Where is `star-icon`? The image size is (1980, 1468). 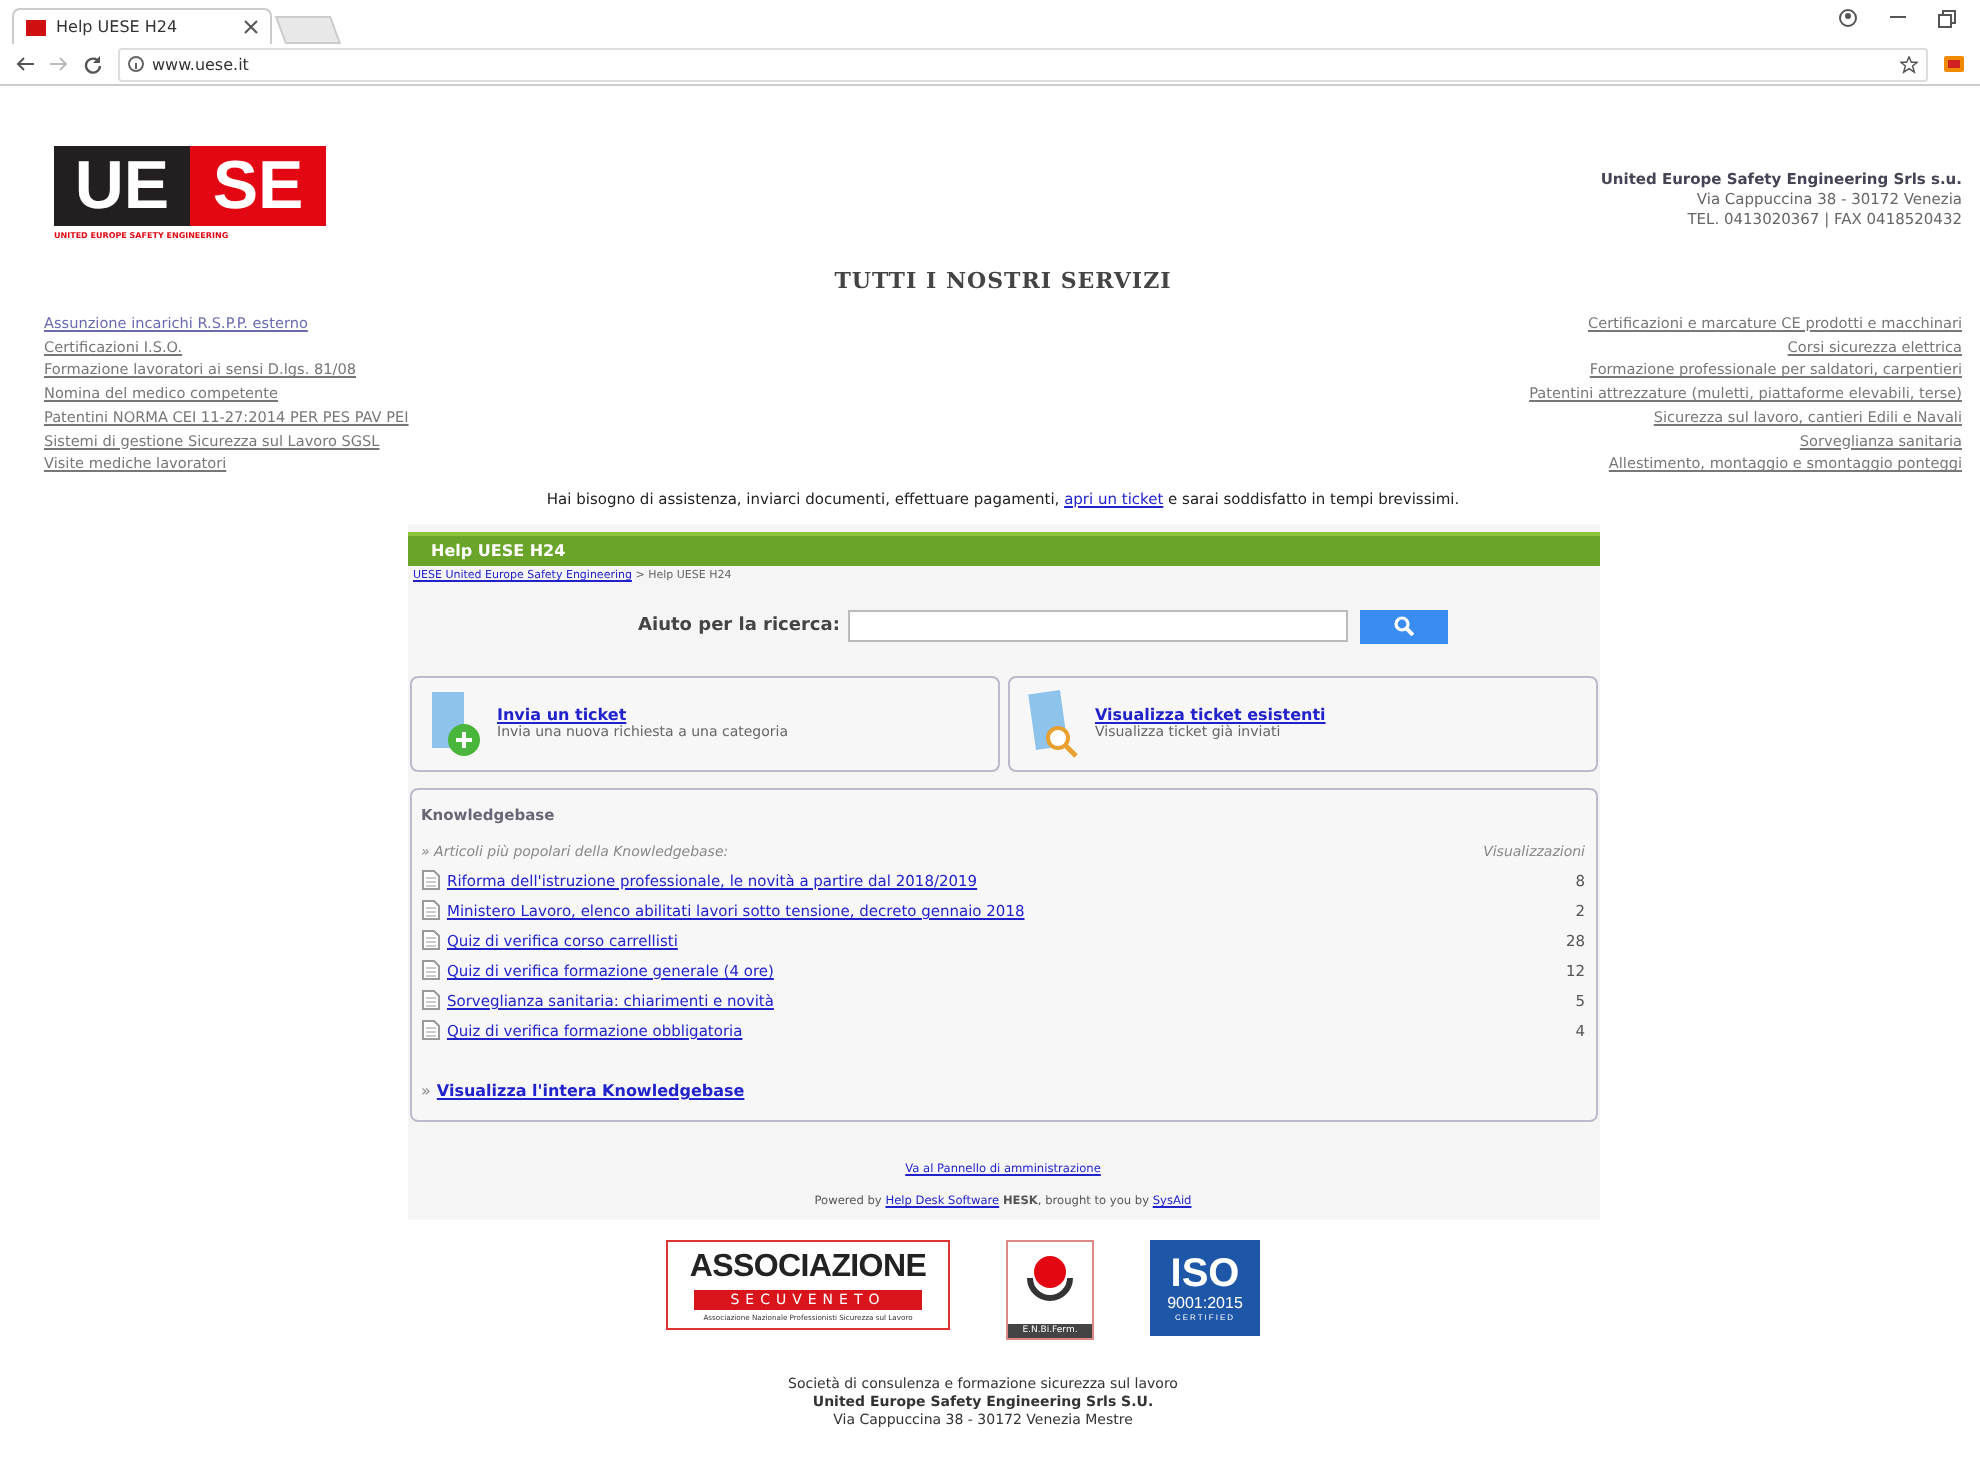 star-icon is located at coordinates (1909, 64).